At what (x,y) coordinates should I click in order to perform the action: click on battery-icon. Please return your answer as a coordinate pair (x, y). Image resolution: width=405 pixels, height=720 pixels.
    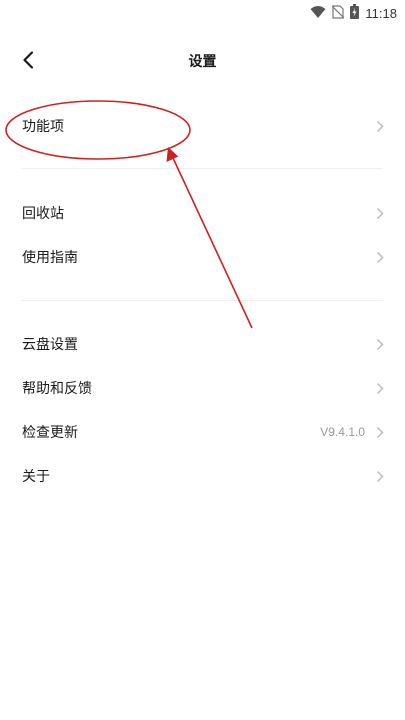
    Looking at the image, I should click on (355, 13).